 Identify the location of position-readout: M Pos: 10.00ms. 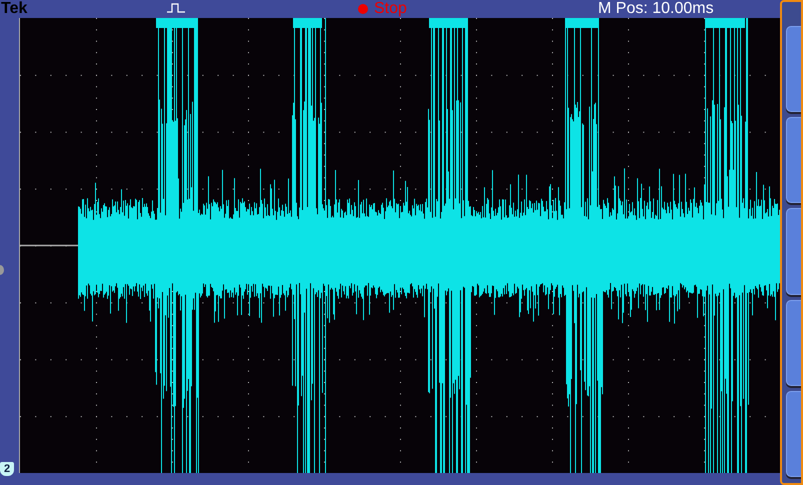
(656, 9).